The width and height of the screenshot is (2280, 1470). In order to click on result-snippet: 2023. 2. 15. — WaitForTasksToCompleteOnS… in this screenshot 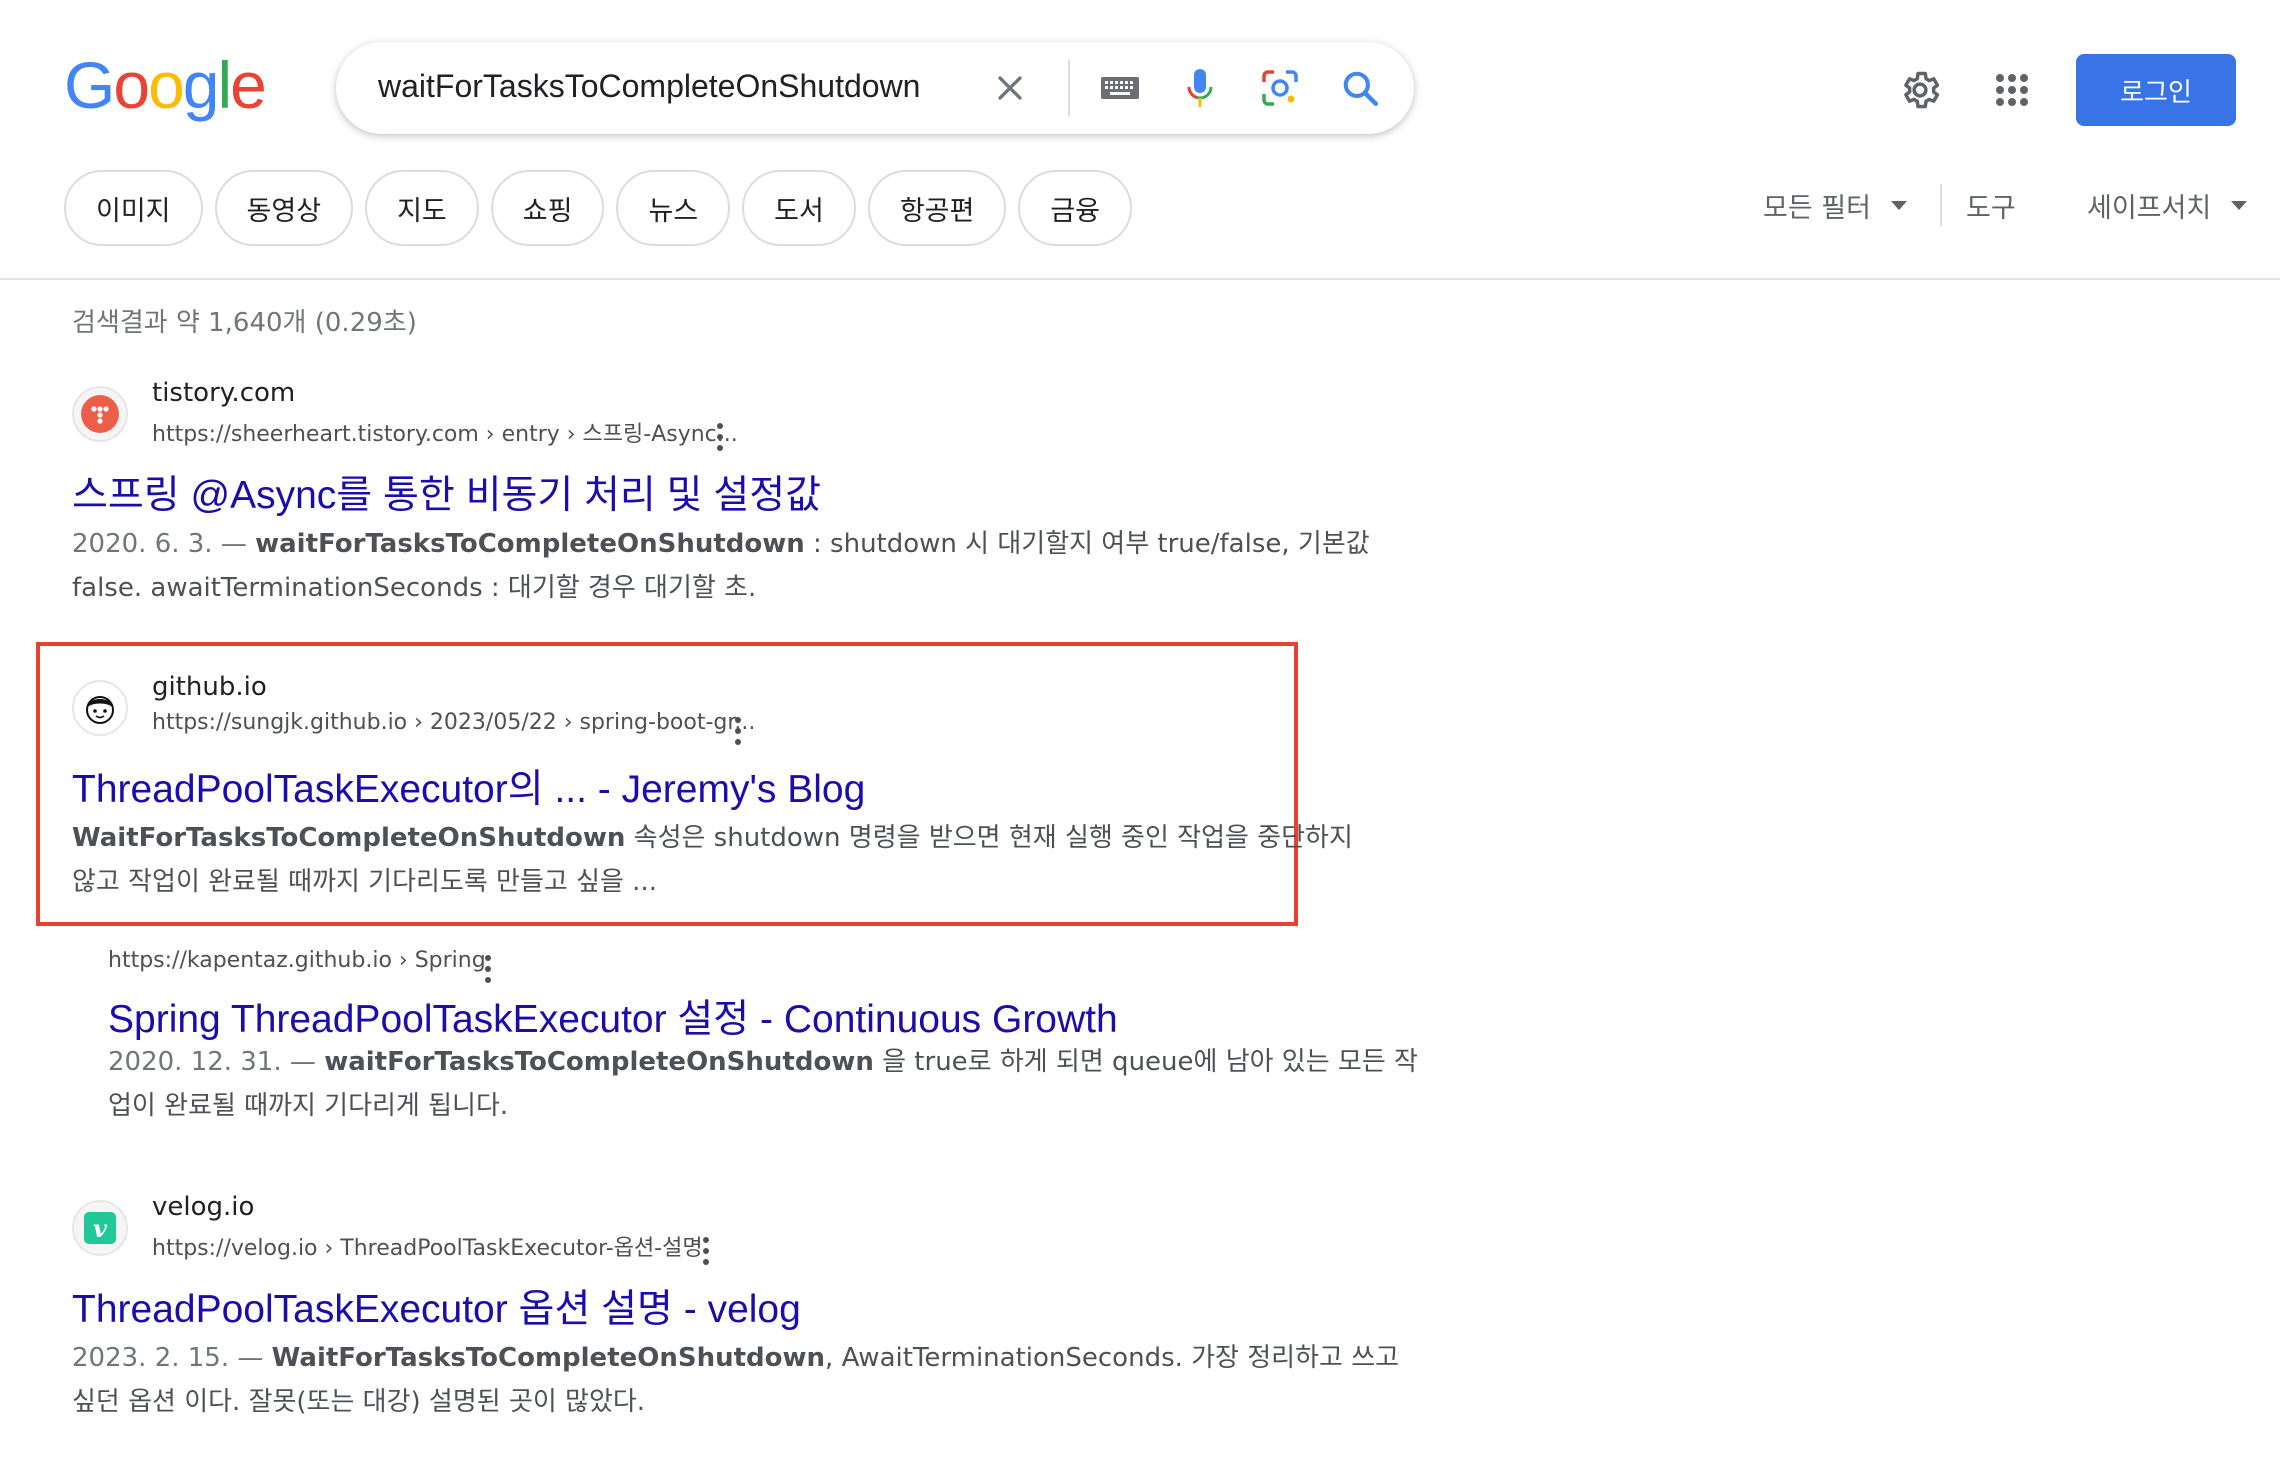, I will do `click(735, 1380)`.